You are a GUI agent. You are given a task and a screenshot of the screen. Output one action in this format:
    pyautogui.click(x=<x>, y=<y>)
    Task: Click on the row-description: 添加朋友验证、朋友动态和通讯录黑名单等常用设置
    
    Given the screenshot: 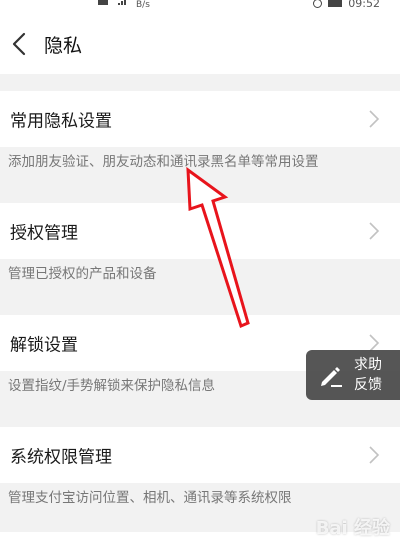 What is the action you would take?
    pyautogui.click(x=163, y=162)
    